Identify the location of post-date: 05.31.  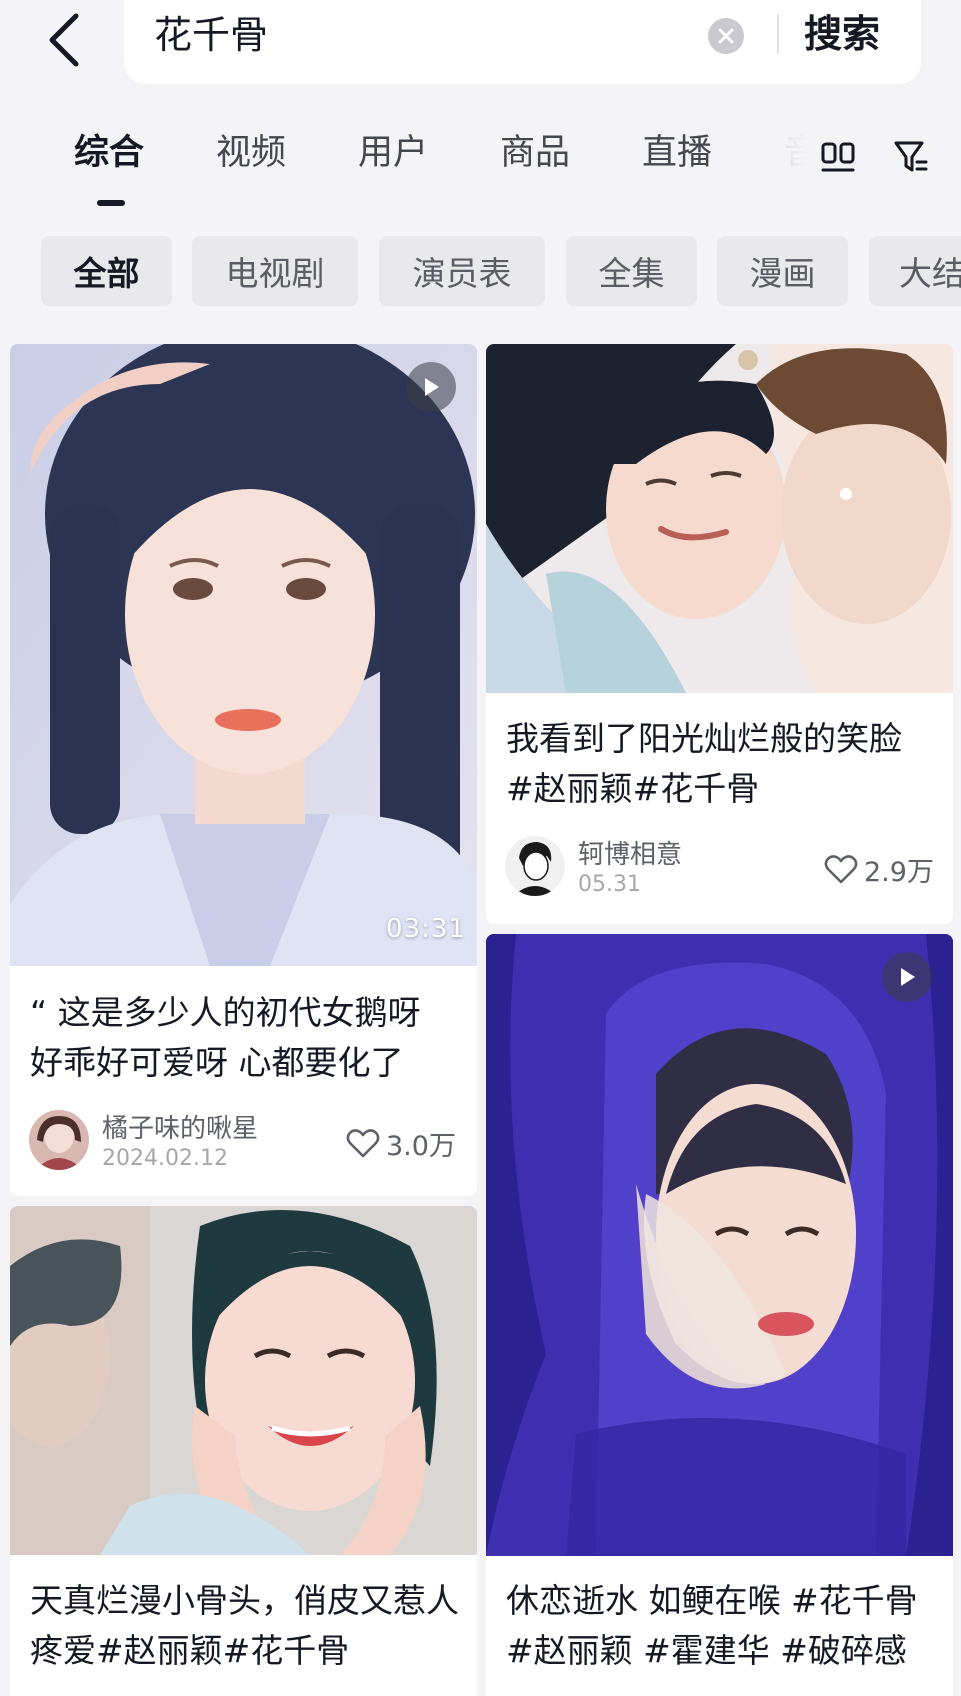
(609, 884).